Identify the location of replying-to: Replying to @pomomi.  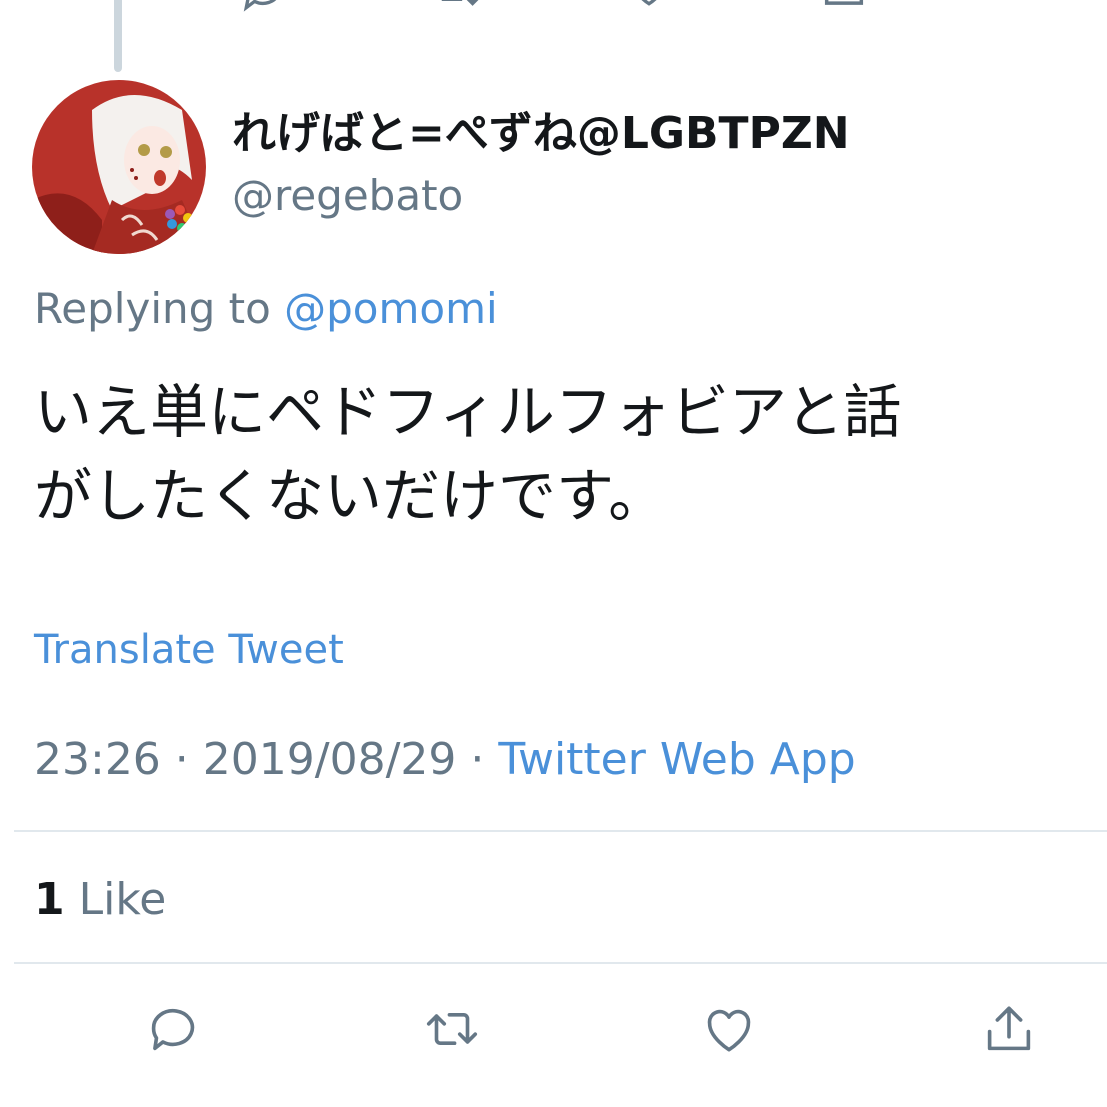
(266, 309).